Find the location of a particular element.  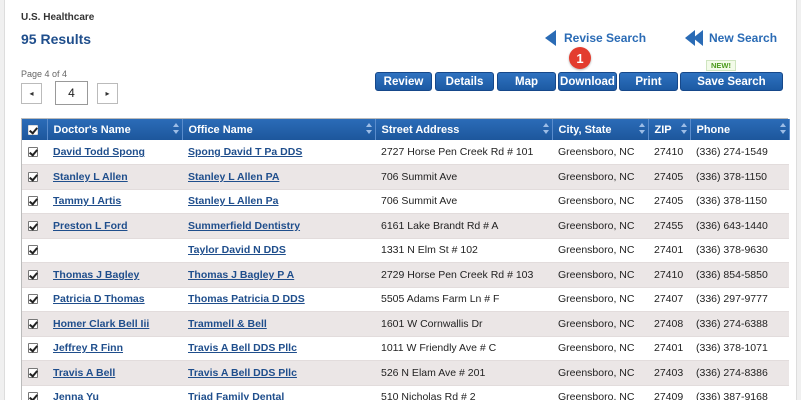

app-title: U.S. Healthcare is located at coordinates (58, 17).